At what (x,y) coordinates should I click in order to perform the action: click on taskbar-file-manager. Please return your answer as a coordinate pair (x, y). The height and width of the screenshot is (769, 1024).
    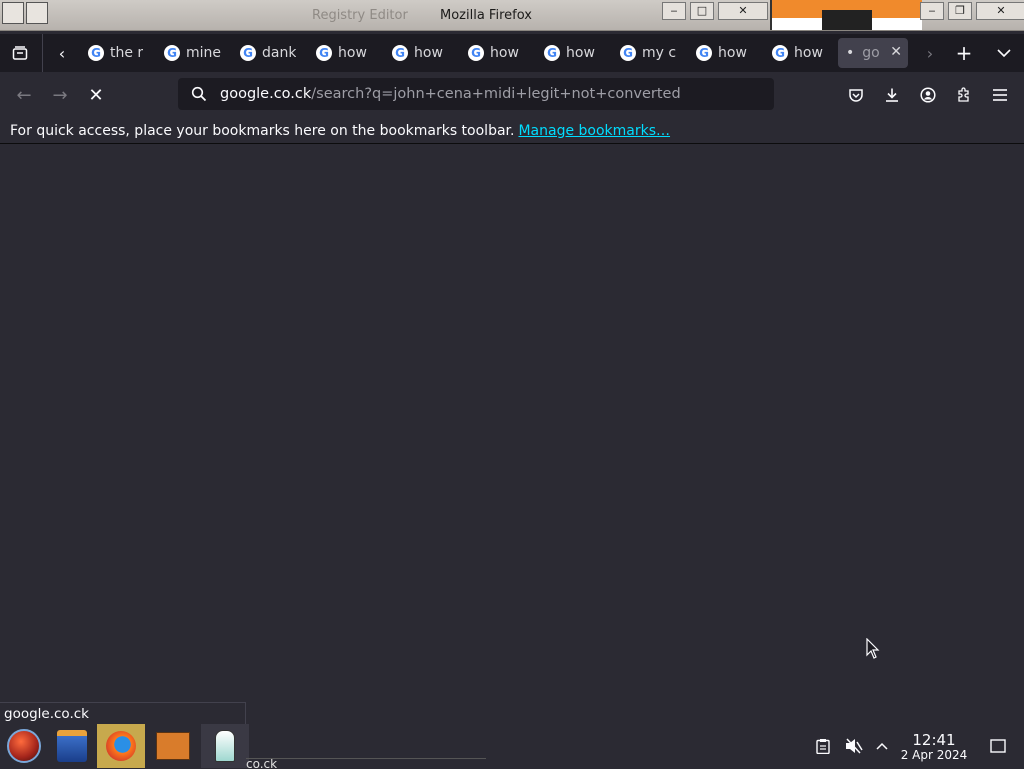
    Looking at the image, I should click on (72, 746).